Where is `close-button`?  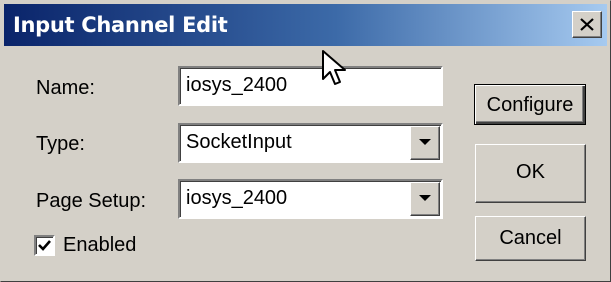
close-button is located at coordinates (587, 24).